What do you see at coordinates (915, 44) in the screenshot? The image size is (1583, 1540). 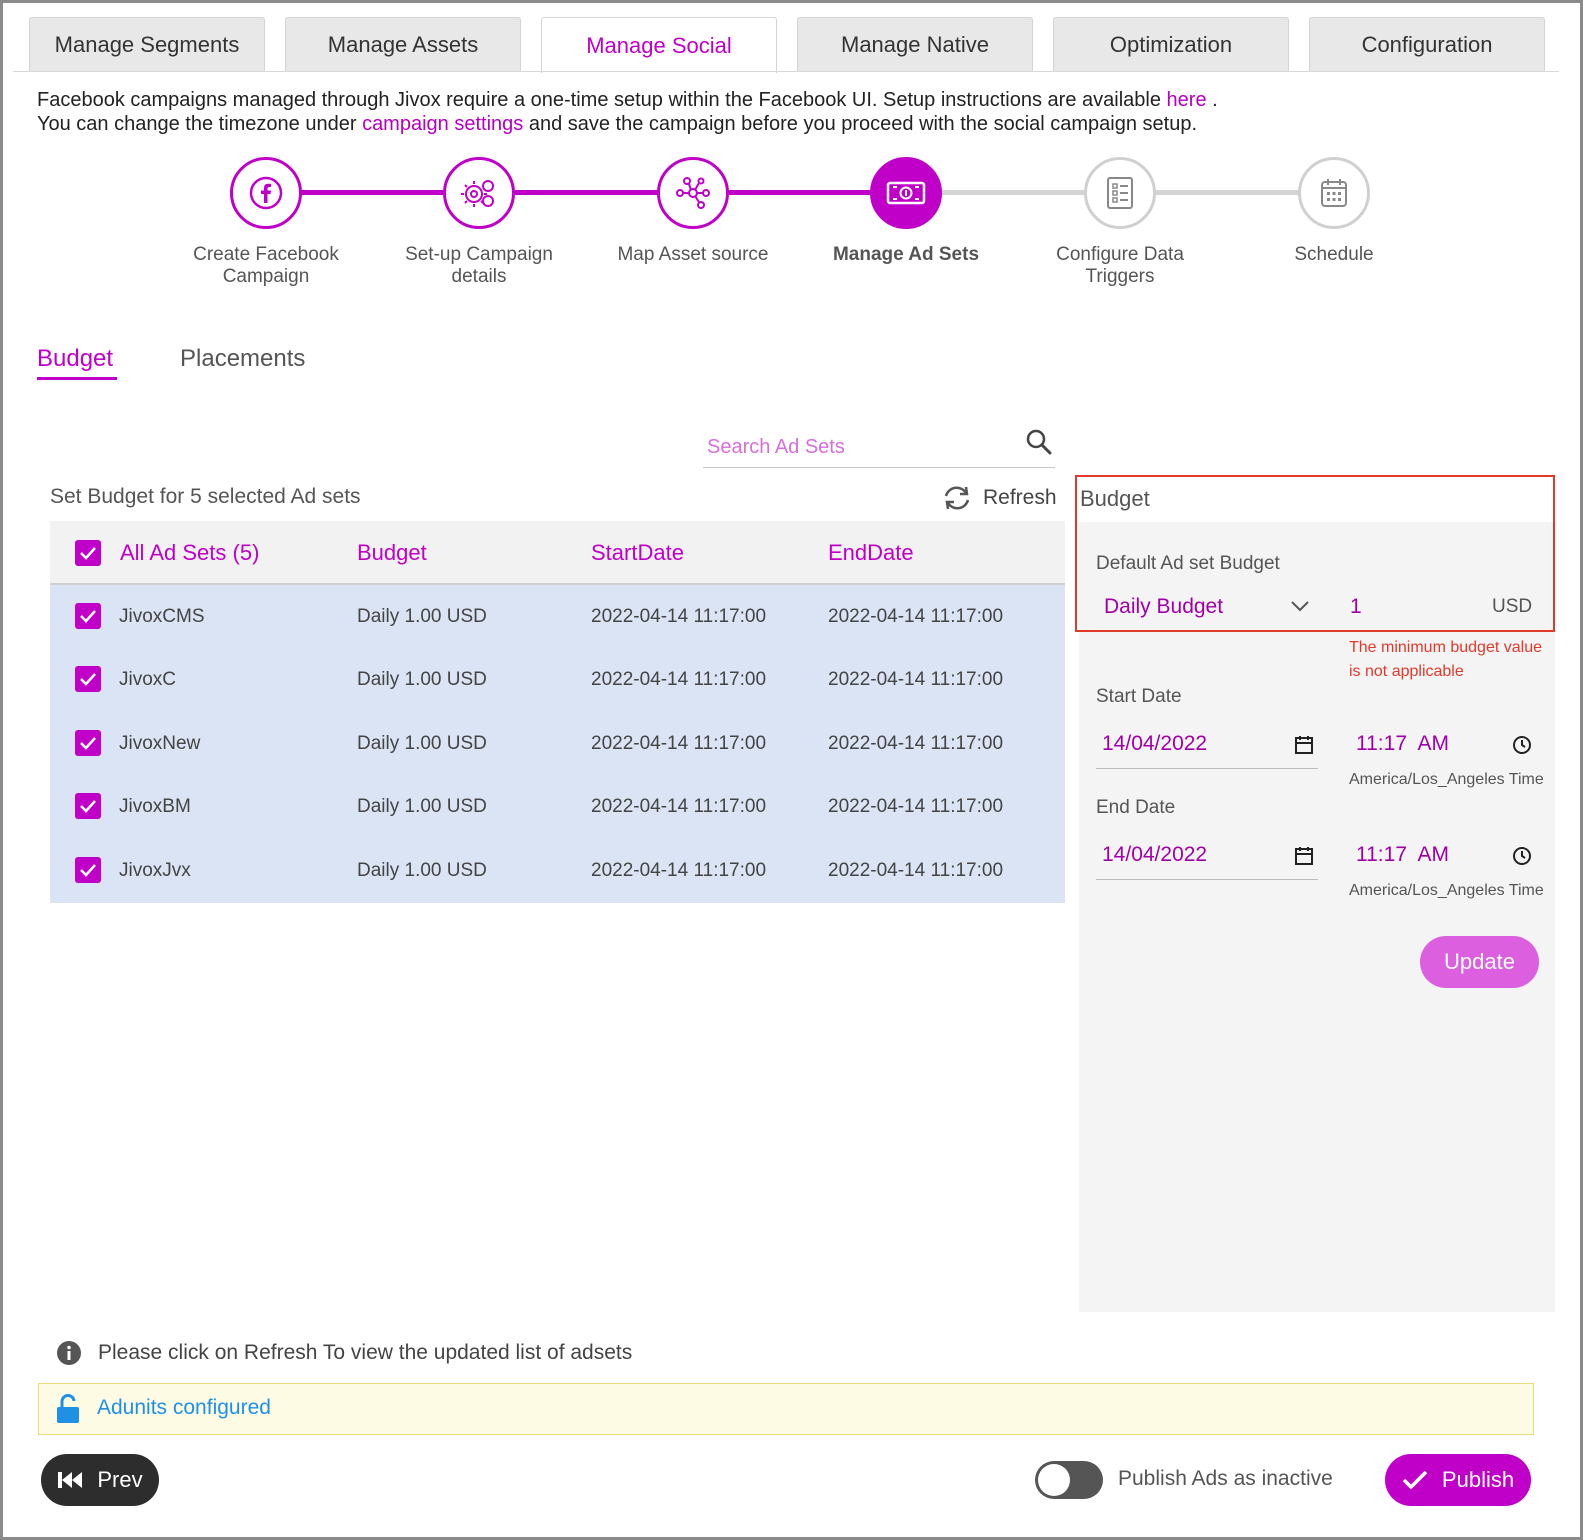 I see `tab-manage-native: Manage Native` at bounding box center [915, 44].